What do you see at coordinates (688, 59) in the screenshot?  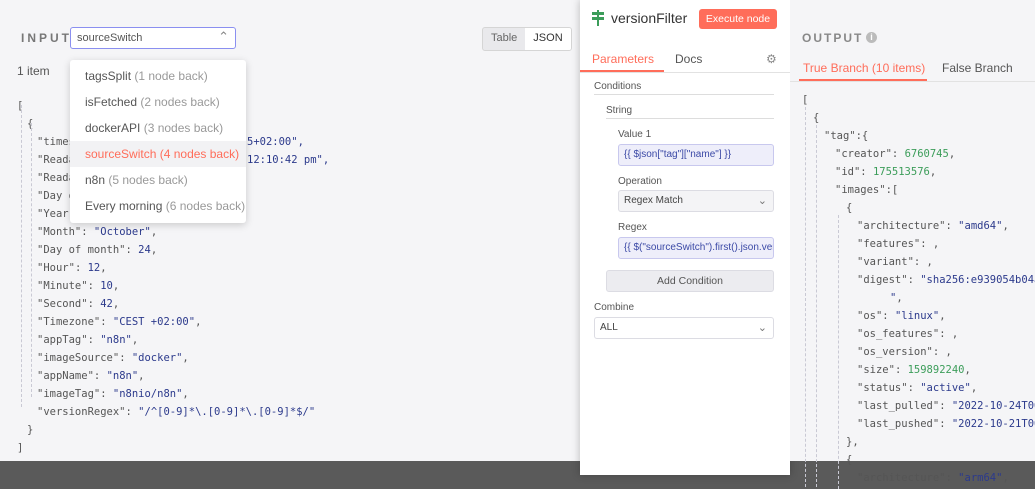 I see `tab-docs: Docs` at bounding box center [688, 59].